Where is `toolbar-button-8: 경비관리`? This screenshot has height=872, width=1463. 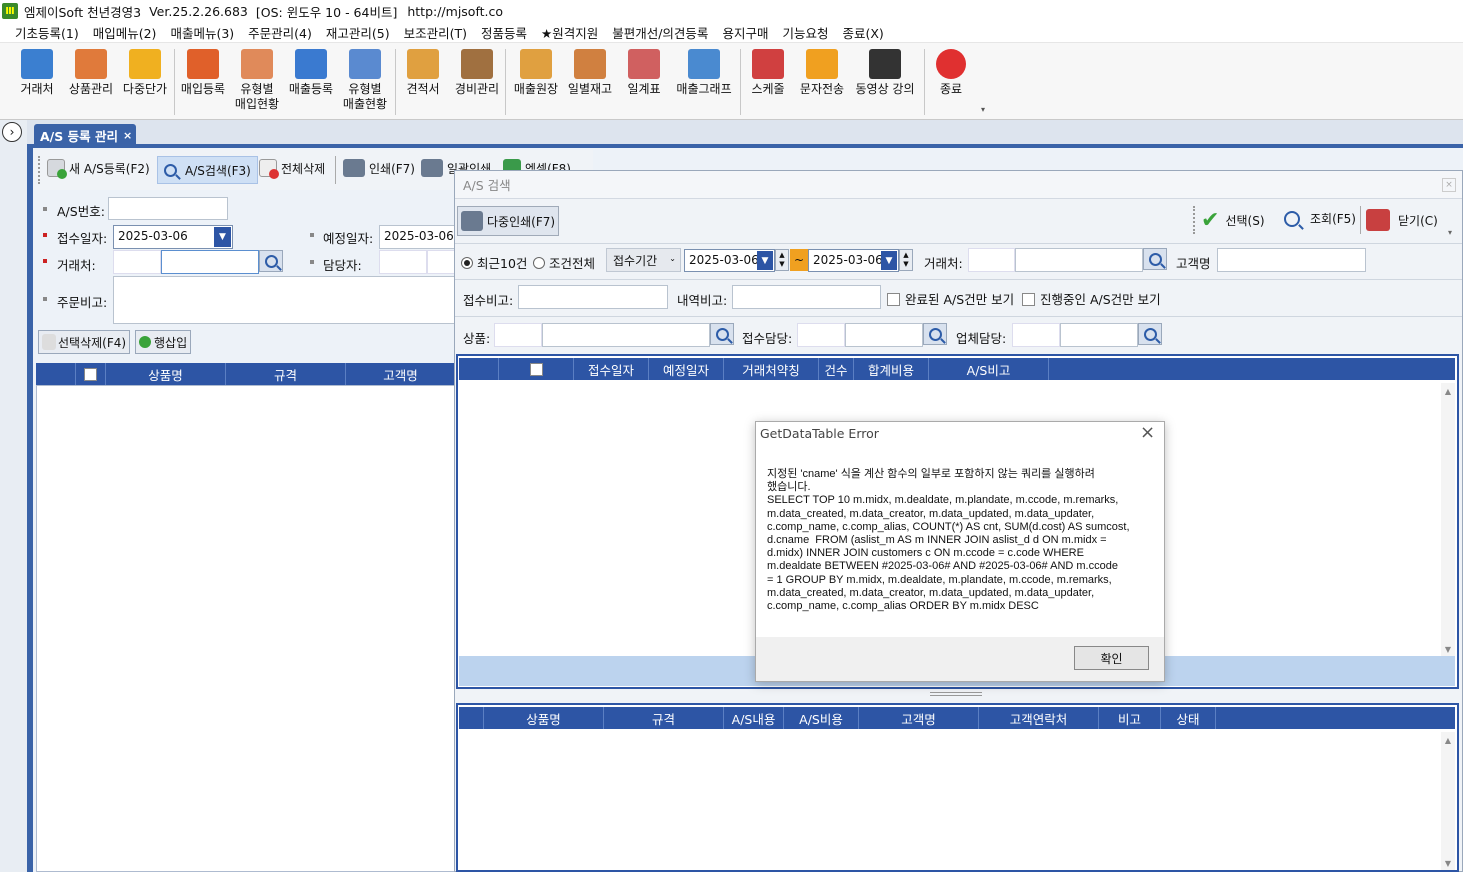 toolbar-button-8: 경비관리 is located at coordinates (477, 73).